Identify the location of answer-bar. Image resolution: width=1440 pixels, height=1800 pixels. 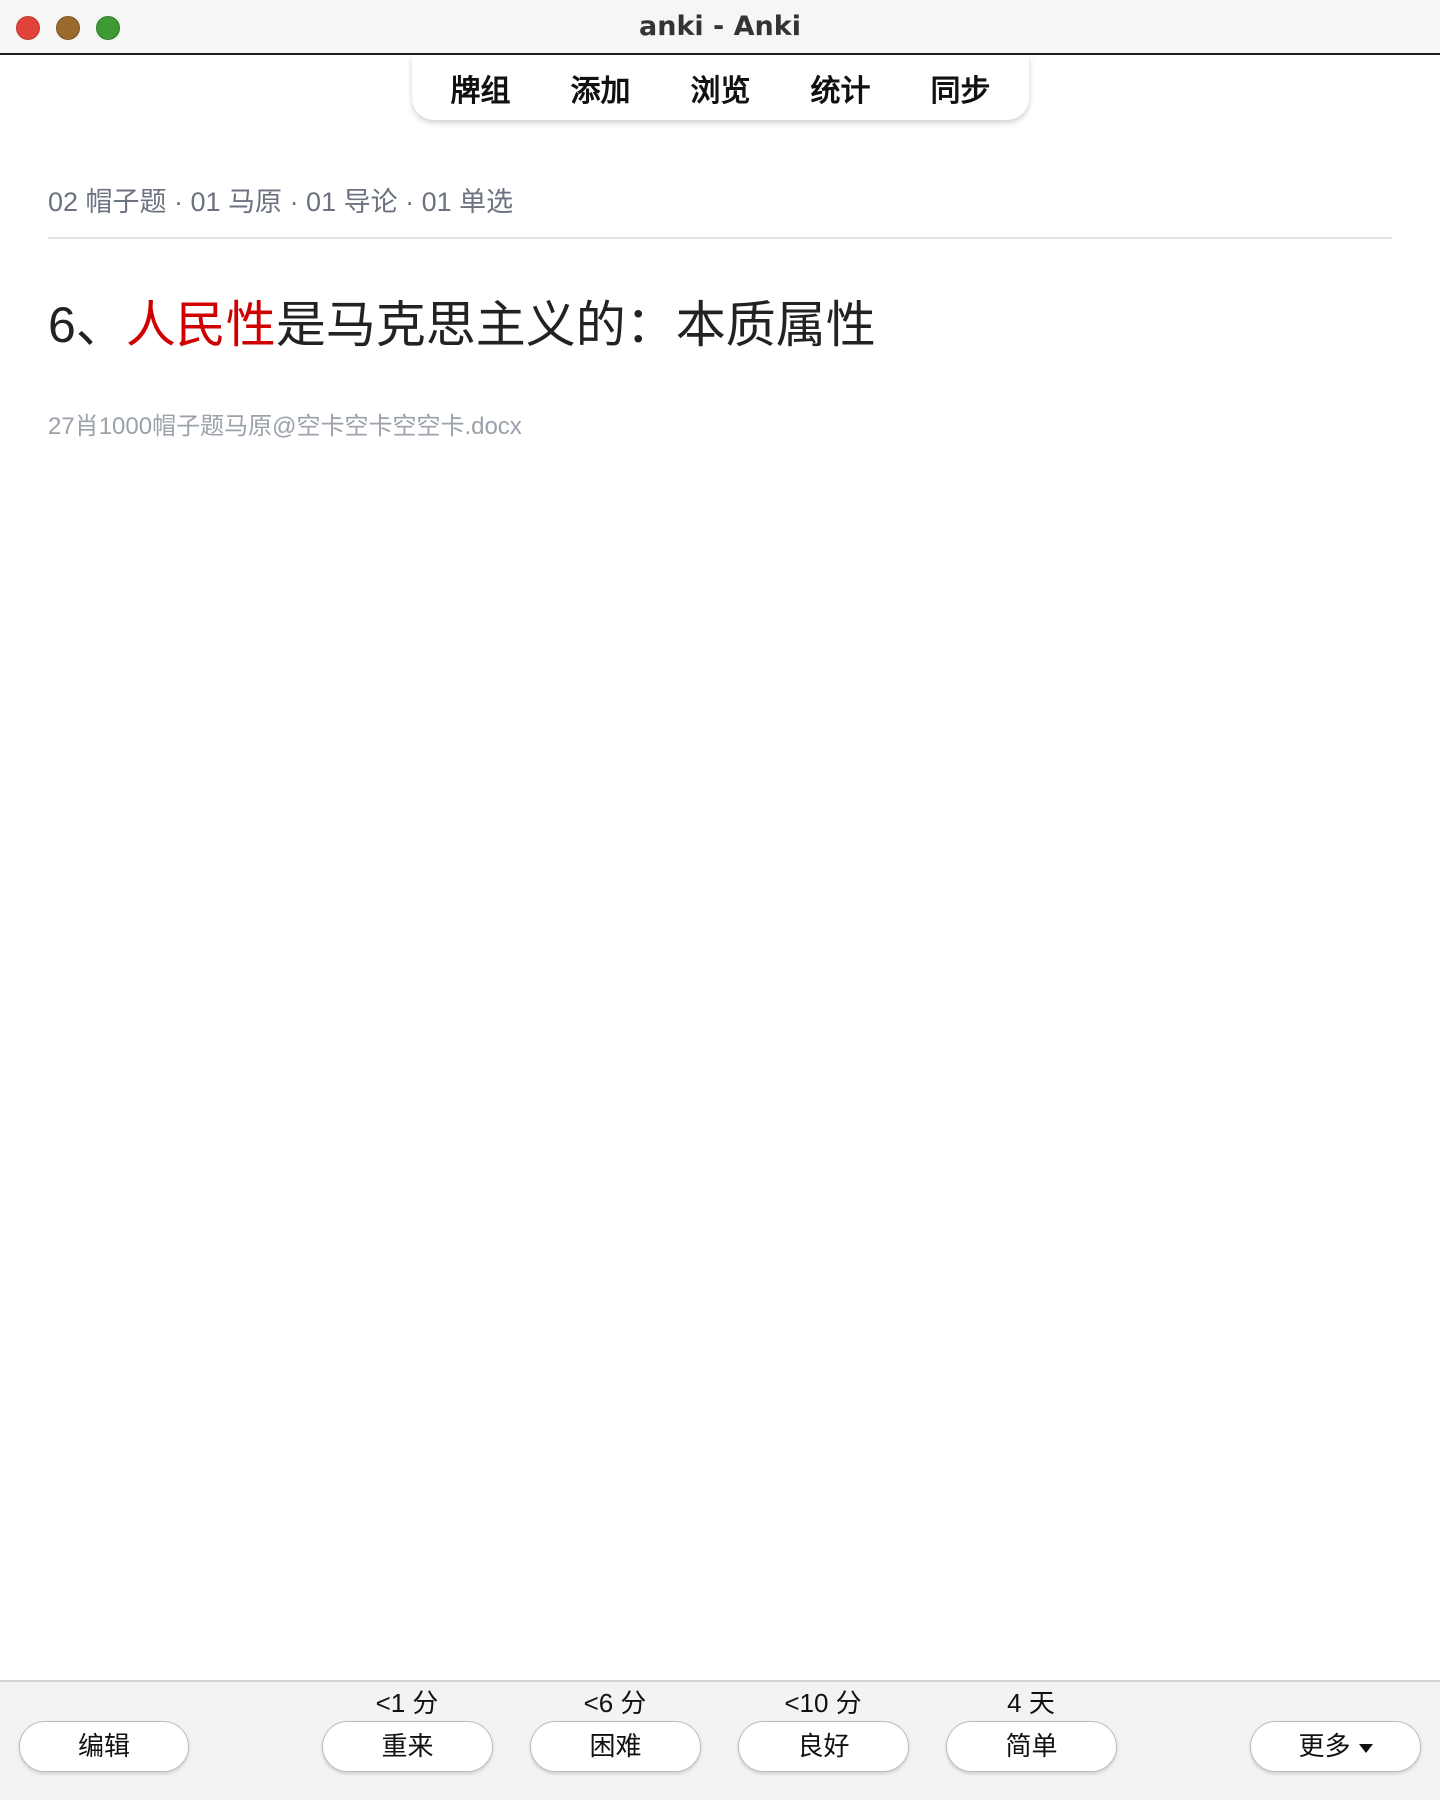
(720, 1740).